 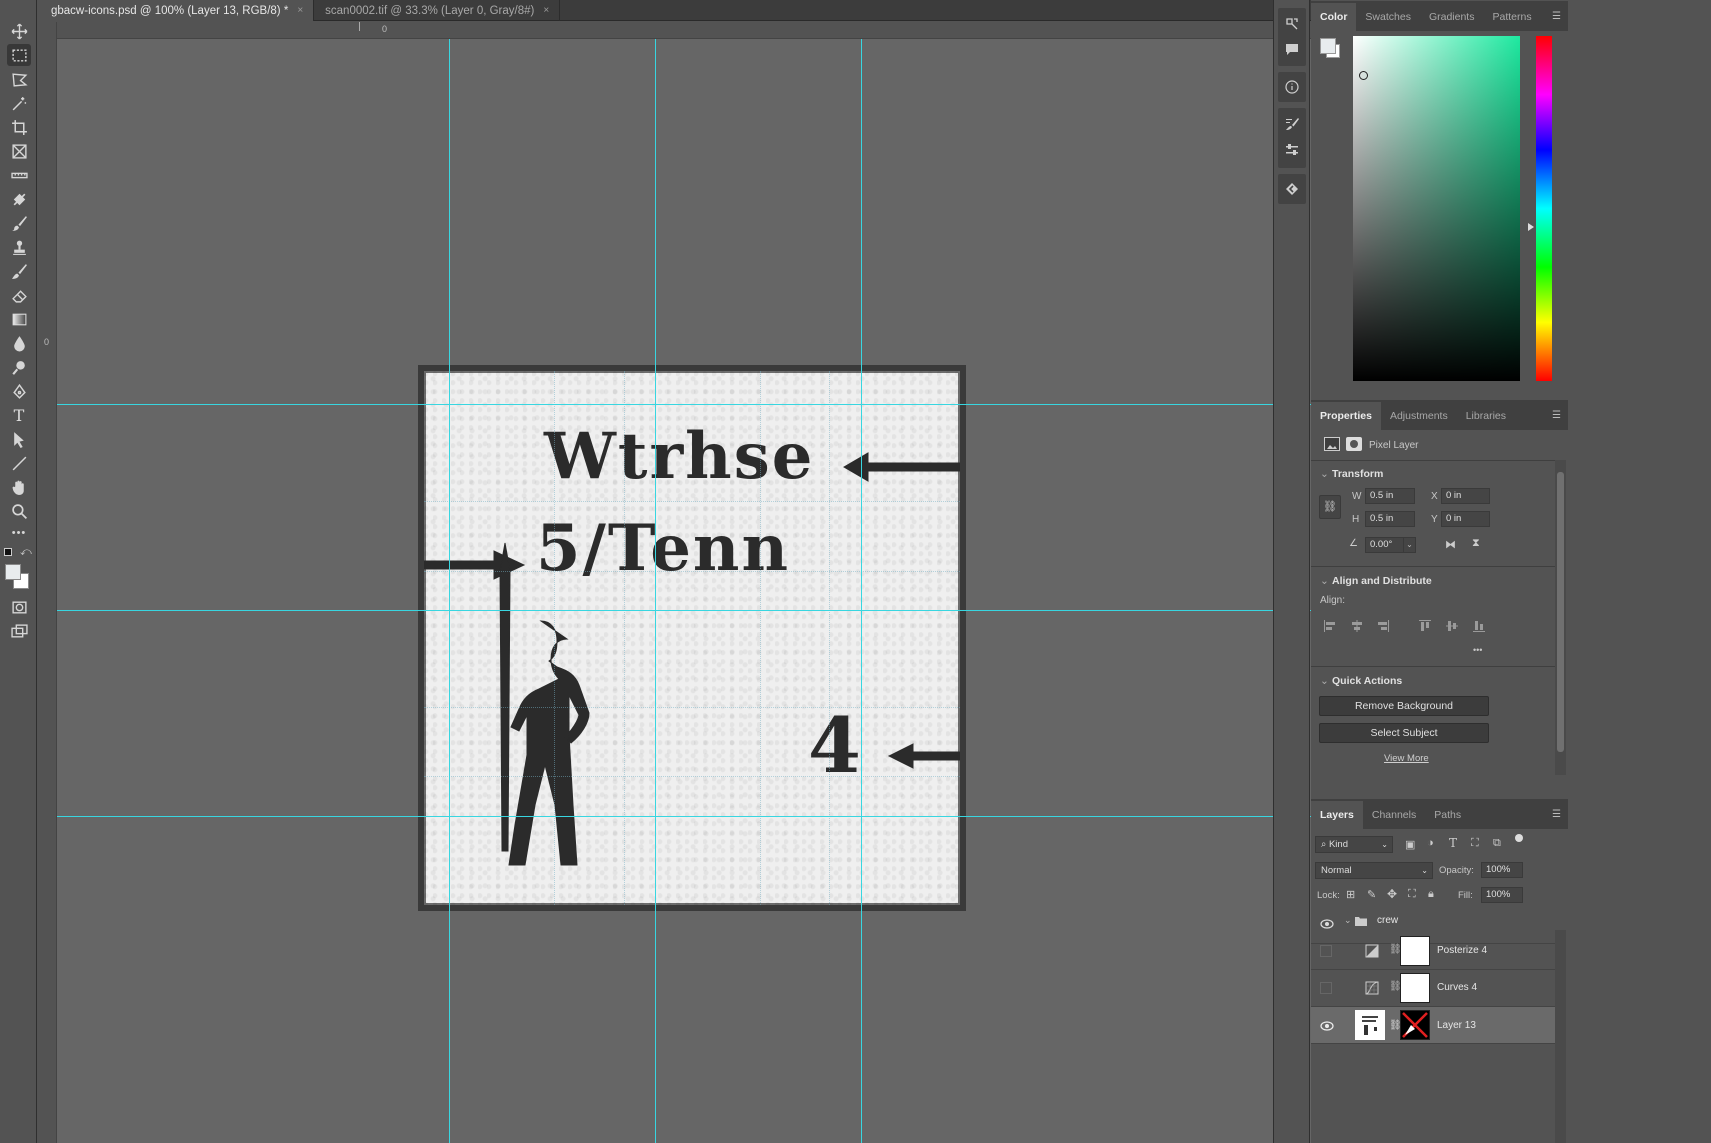 What do you see at coordinates (1394, 815) in the screenshot?
I see `tab-channels: Channels` at bounding box center [1394, 815].